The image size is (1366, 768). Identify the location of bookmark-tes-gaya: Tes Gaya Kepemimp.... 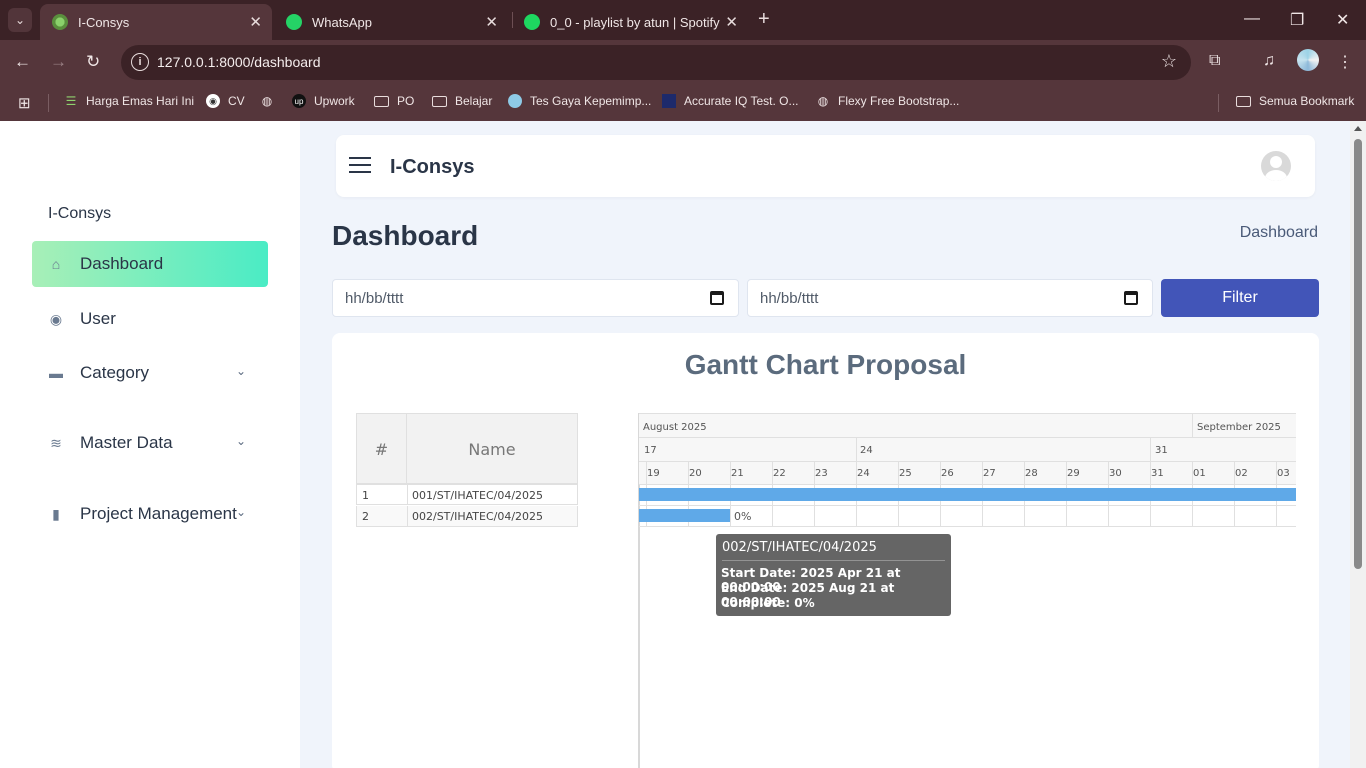
(579, 101).